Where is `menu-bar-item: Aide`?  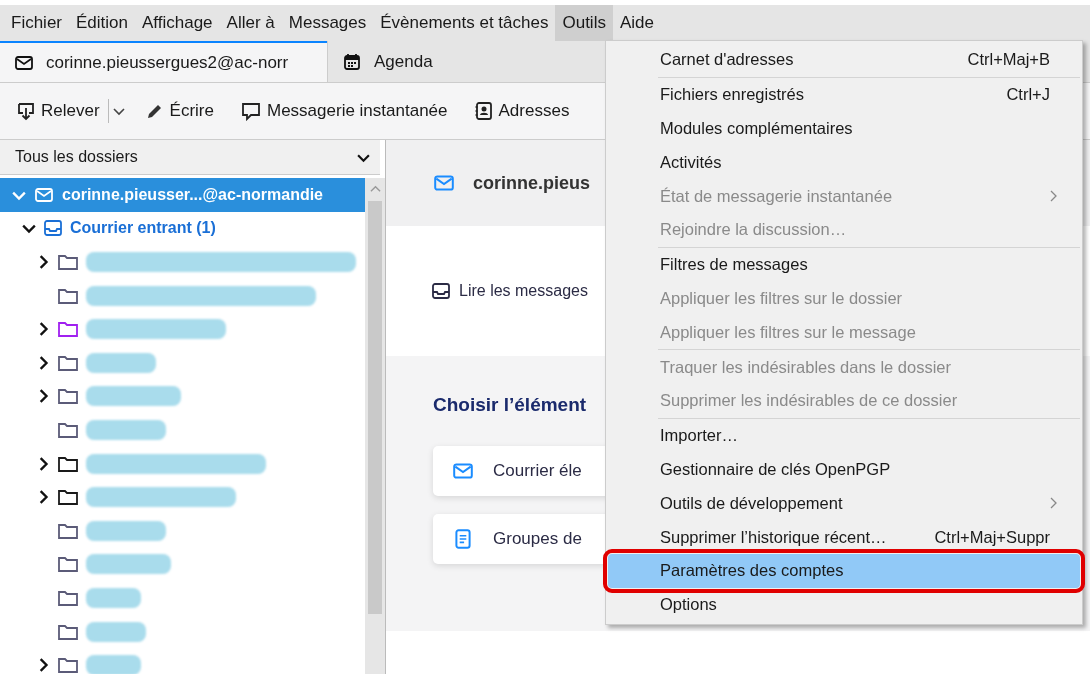 menu-bar-item: Aide is located at coordinates (636, 23).